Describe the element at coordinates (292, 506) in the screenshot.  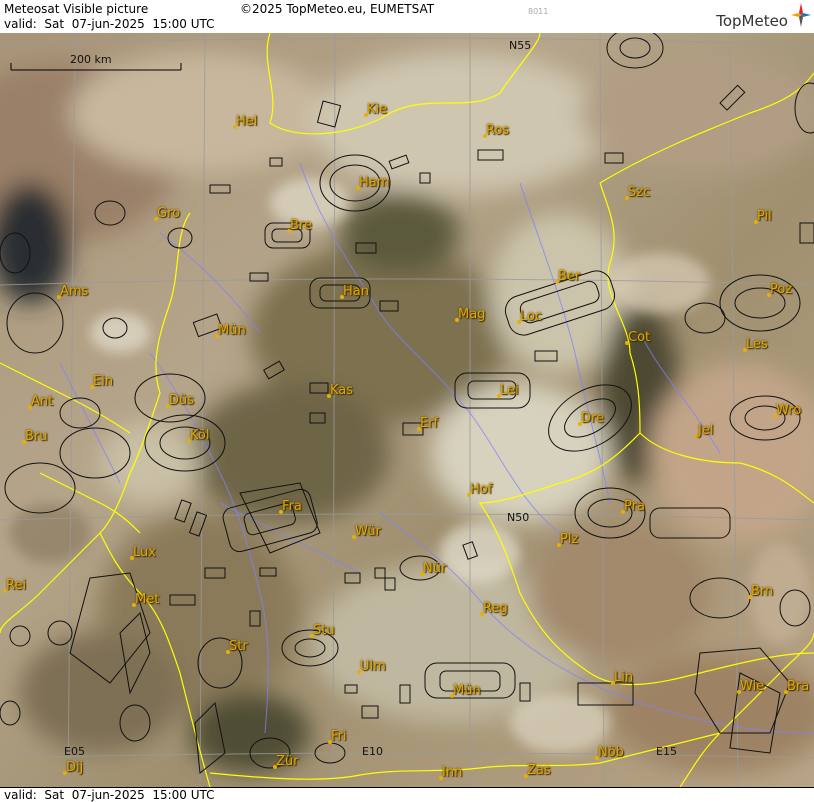
I see `city-label: Fra` at that location.